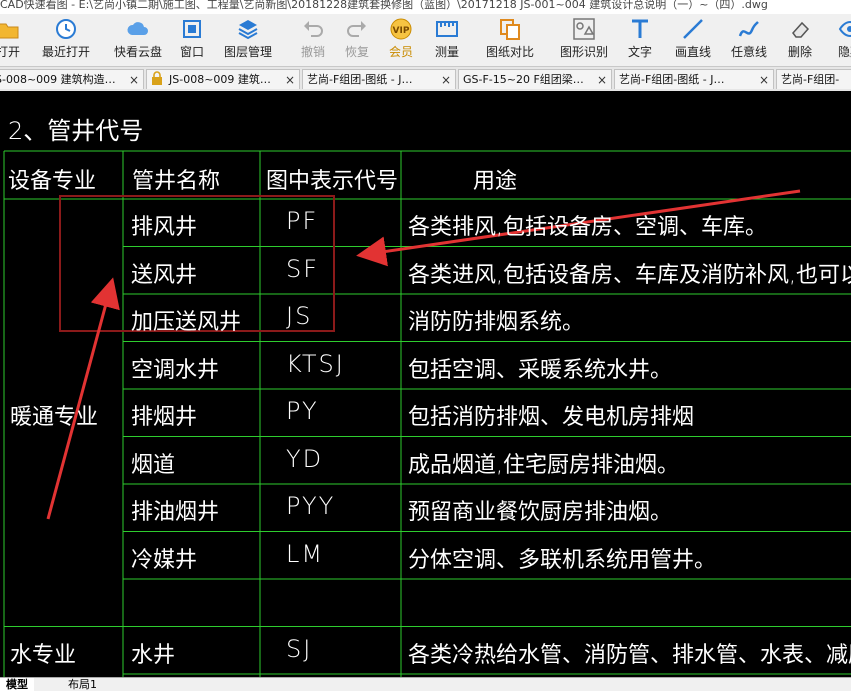 The height and width of the screenshot is (691, 851). Describe the element at coordinates (82, 684) in the screenshot. I see `layout-tab: 布局1` at that location.